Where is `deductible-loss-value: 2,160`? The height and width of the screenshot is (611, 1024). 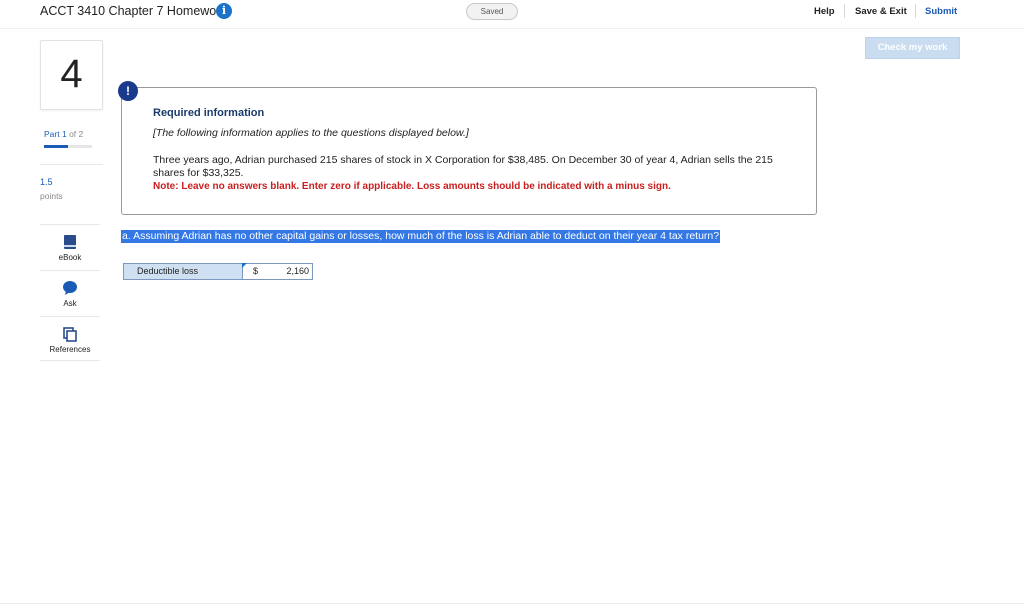 deductible-loss-value: 2,160 is located at coordinates (297, 271).